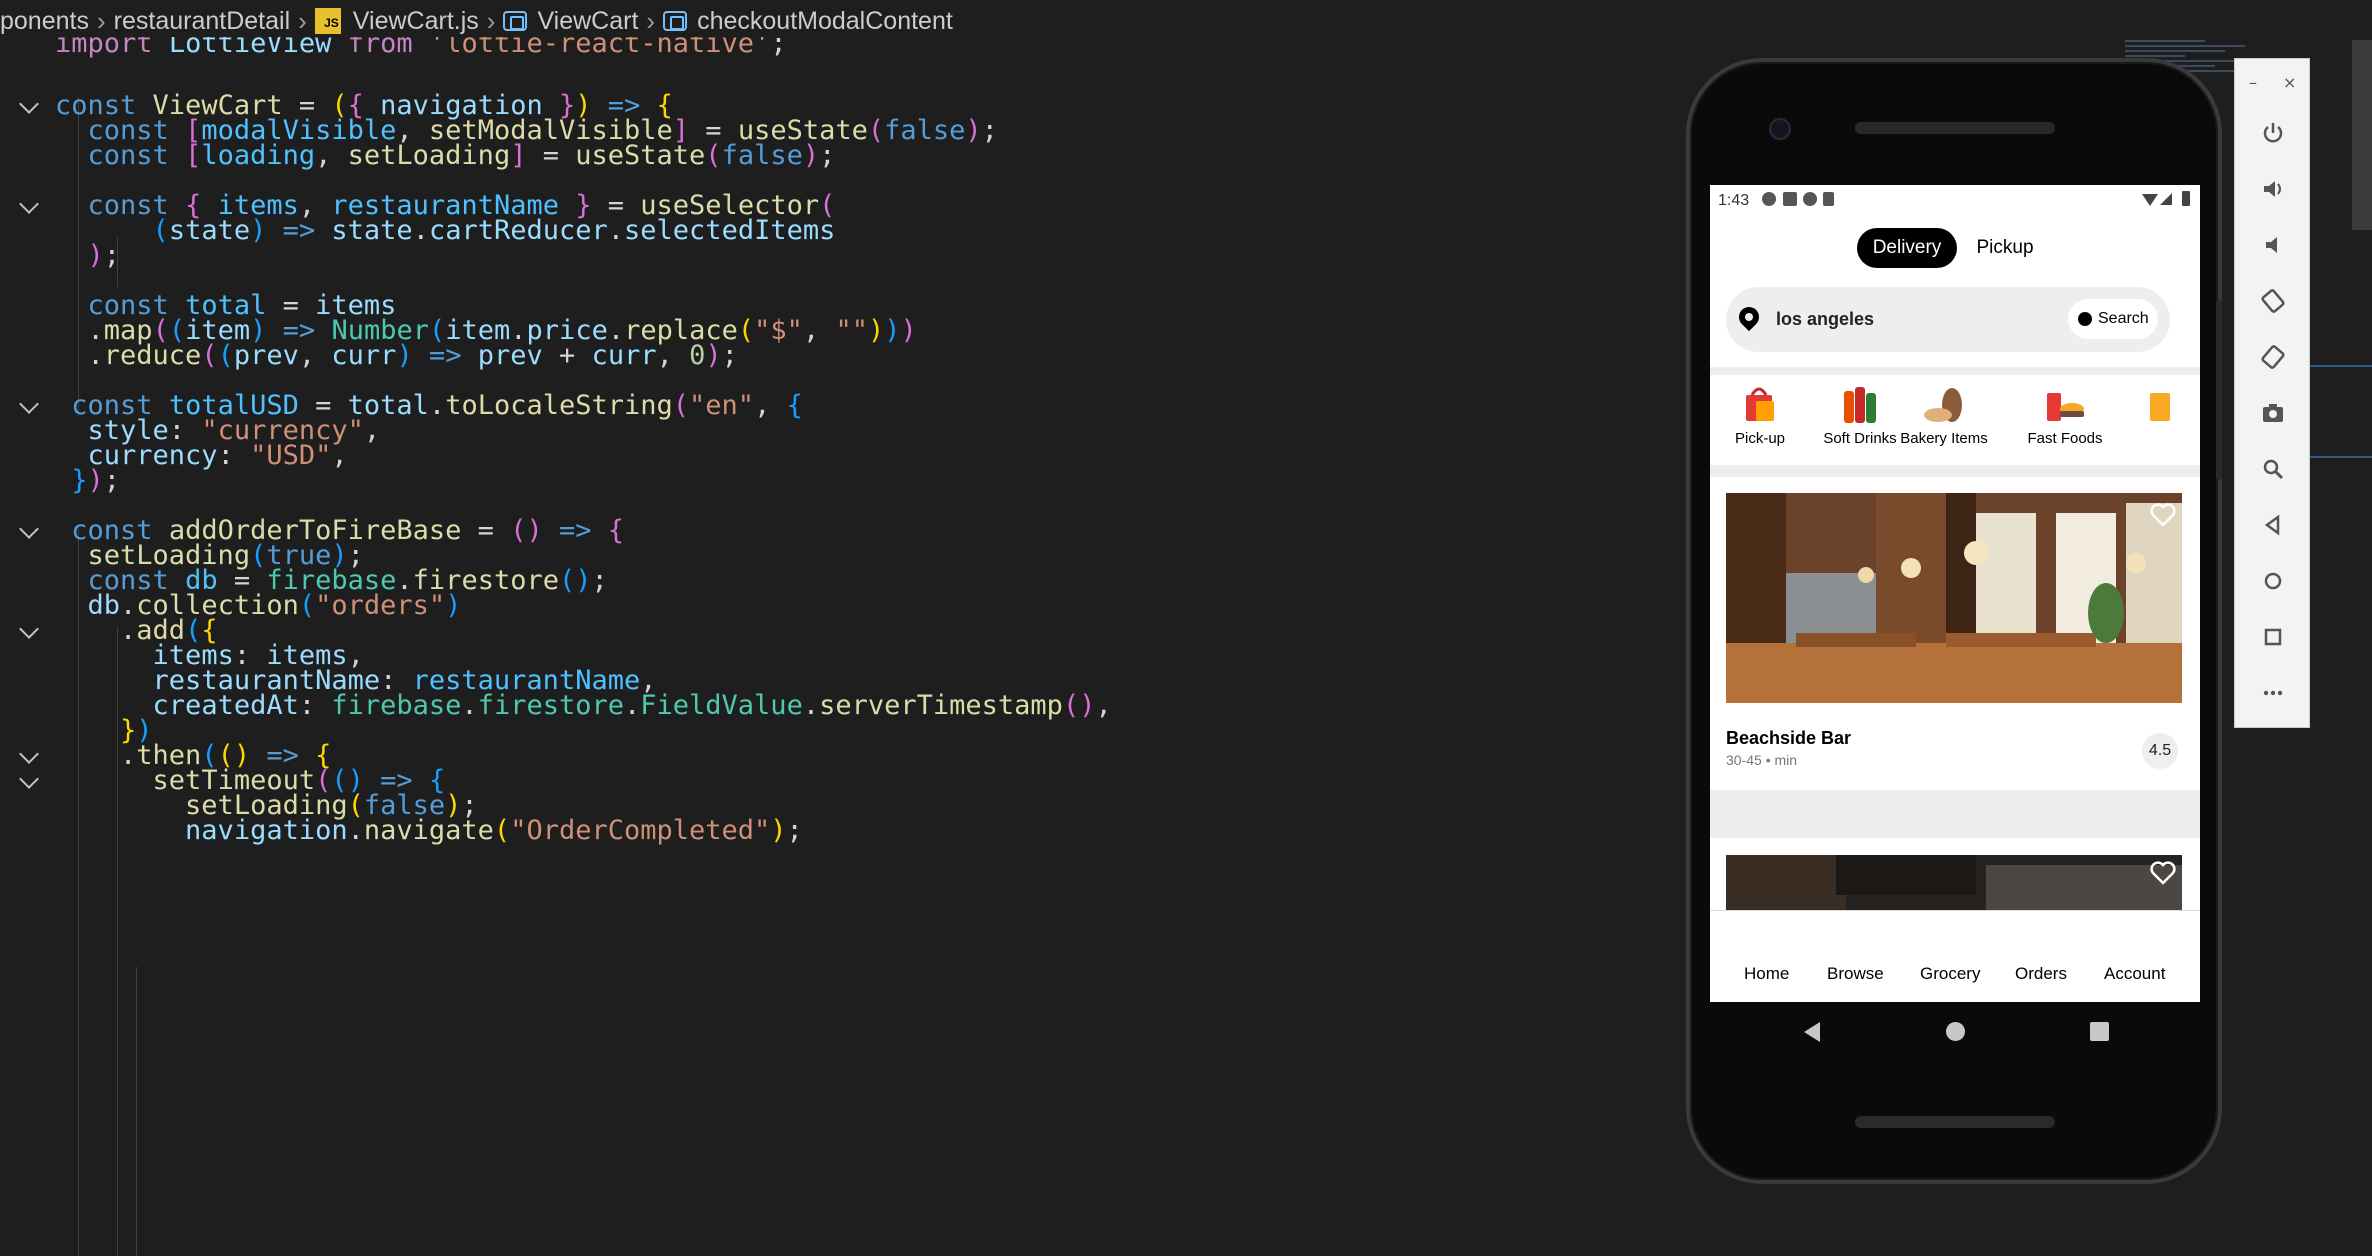 The height and width of the screenshot is (1256, 2372). Describe the element at coordinates (1955, 128) in the screenshot. I see `earpiece` at that location.